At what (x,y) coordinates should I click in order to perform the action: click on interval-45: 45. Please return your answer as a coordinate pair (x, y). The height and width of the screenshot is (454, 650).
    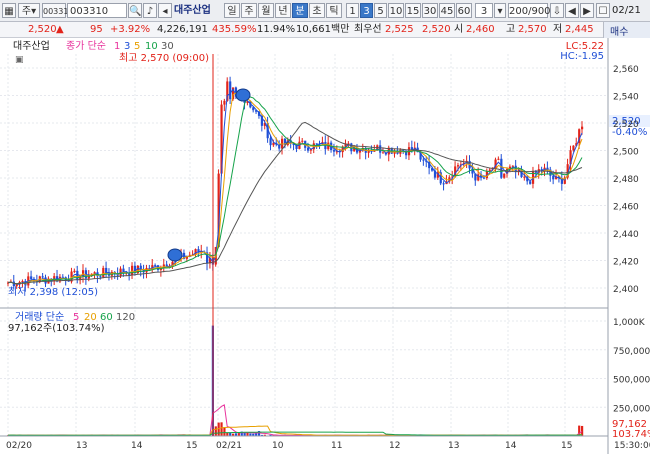
    Looking at the image, I should click on (447, 10).